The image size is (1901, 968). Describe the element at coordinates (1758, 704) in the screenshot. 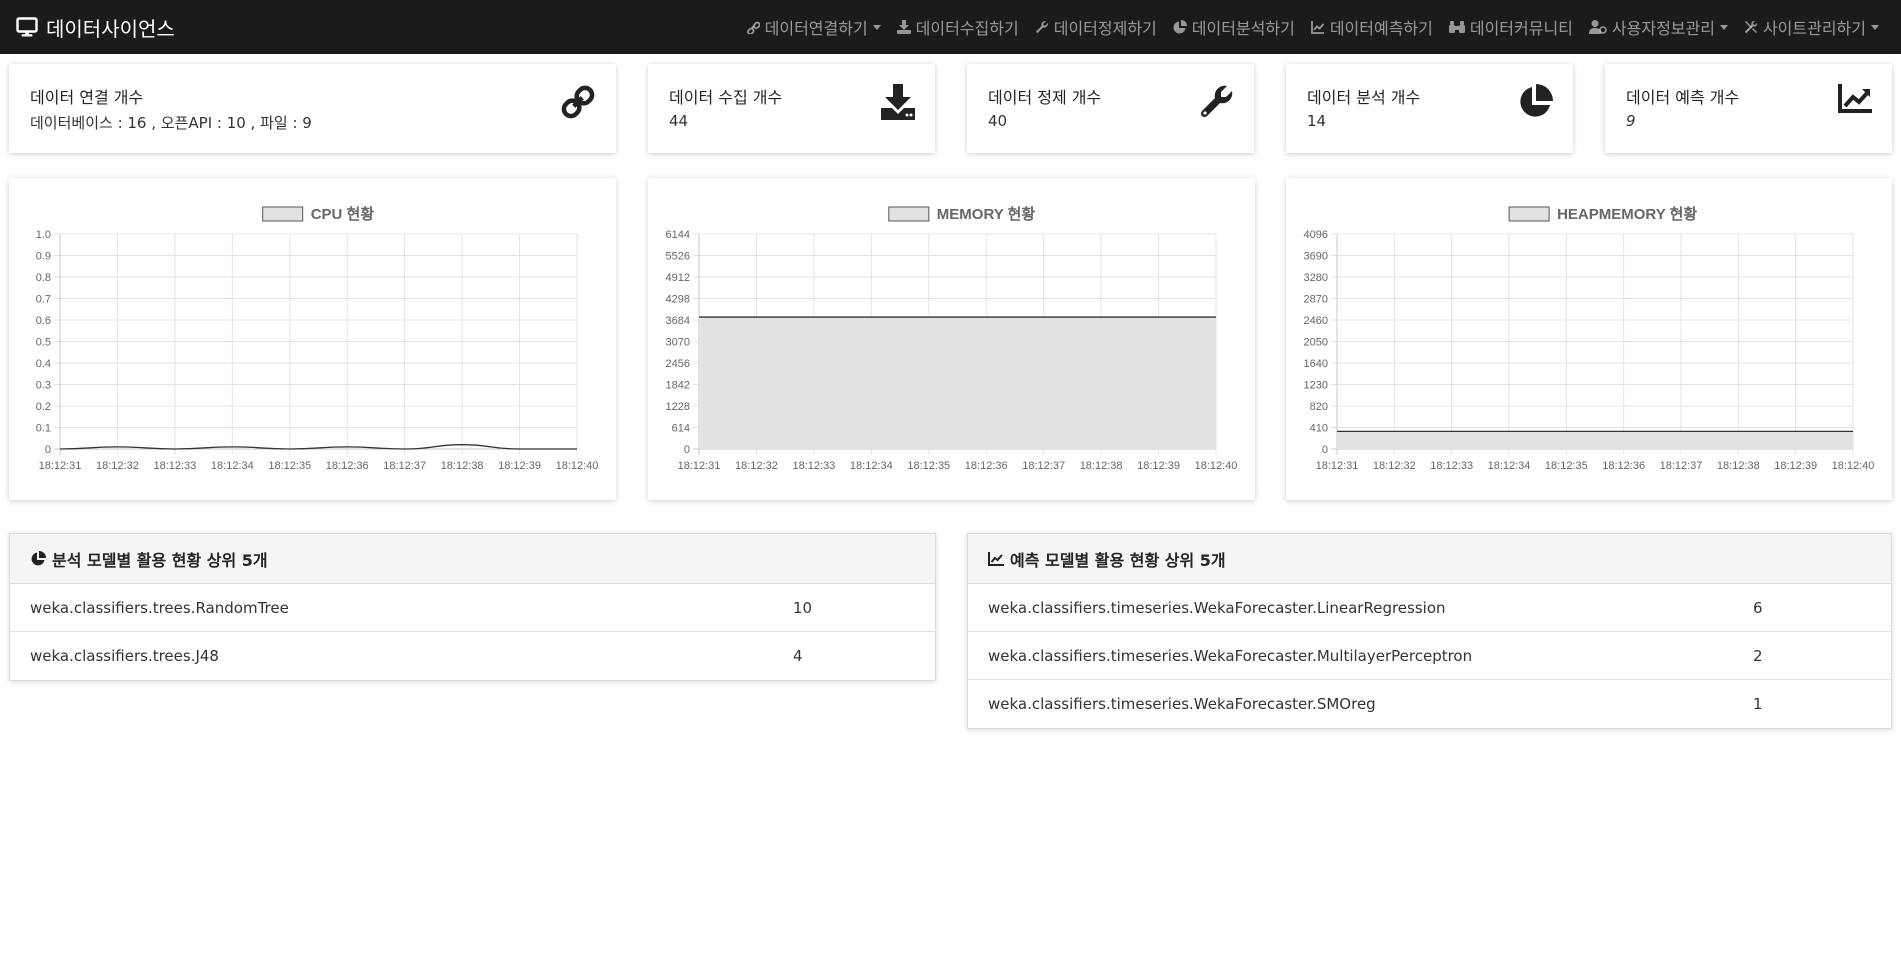

I see `model-count: 1` at that location.